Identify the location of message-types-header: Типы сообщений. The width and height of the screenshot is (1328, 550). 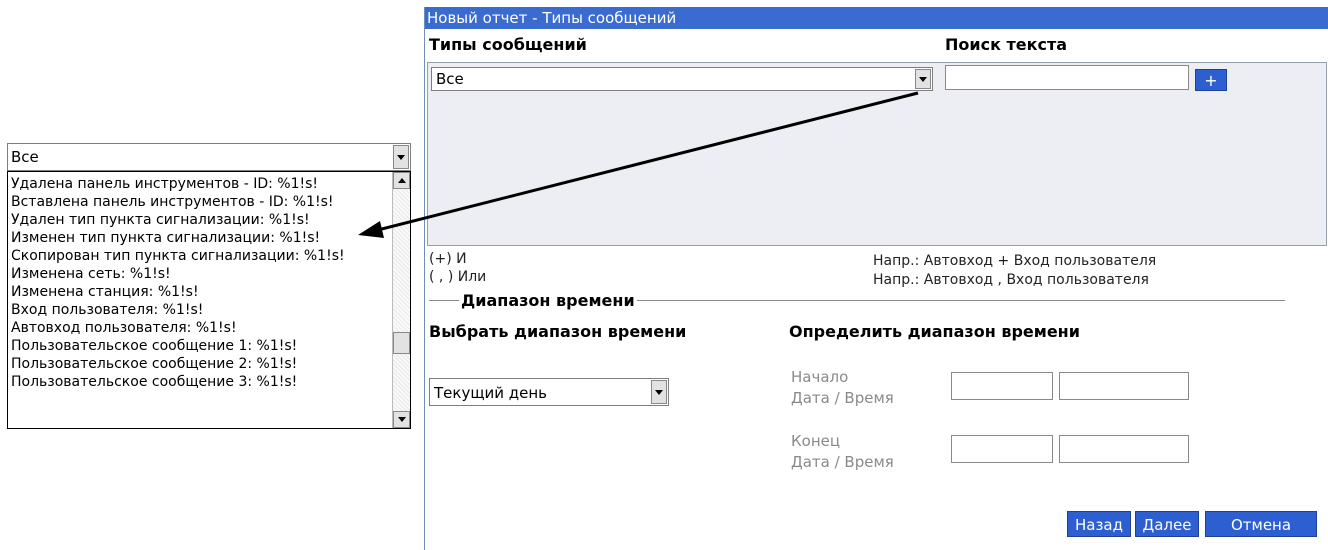
(508, 44).